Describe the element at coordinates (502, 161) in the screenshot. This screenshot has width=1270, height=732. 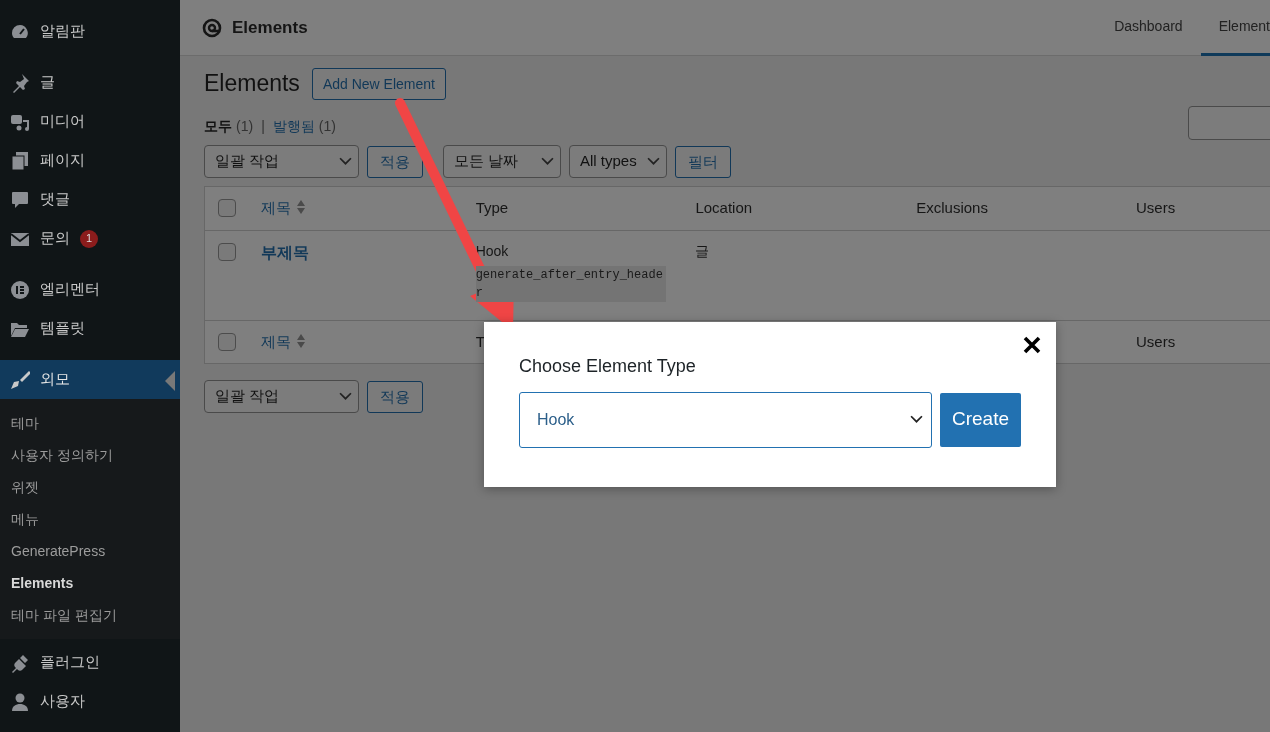
I see `dropdown: 모든 날짜` at that location.